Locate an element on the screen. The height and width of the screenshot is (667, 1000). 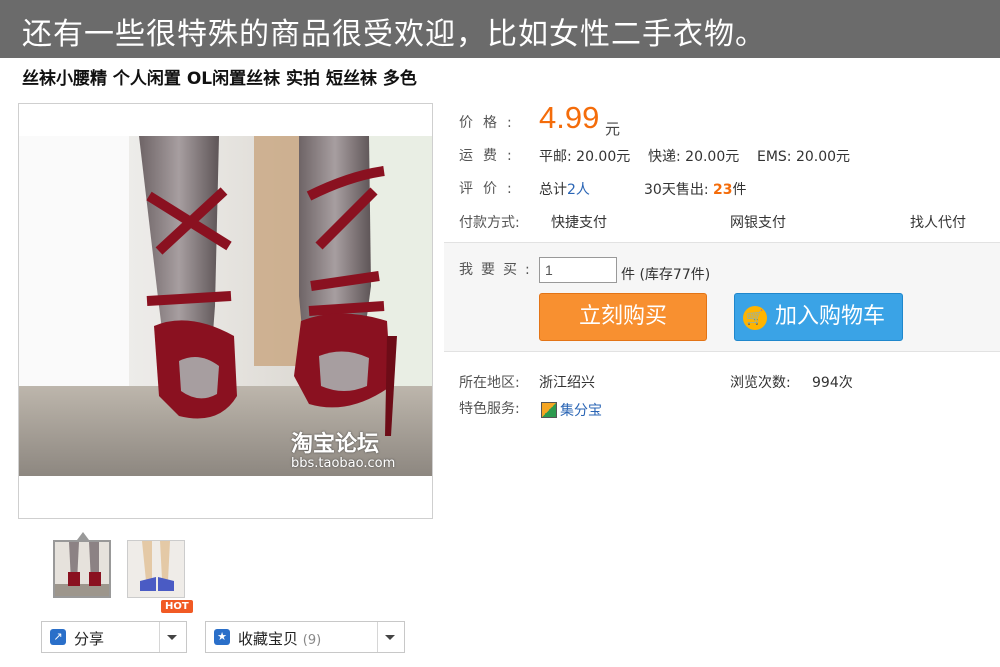
payment-label: 付款方式: is located at coordinates (489, 223).